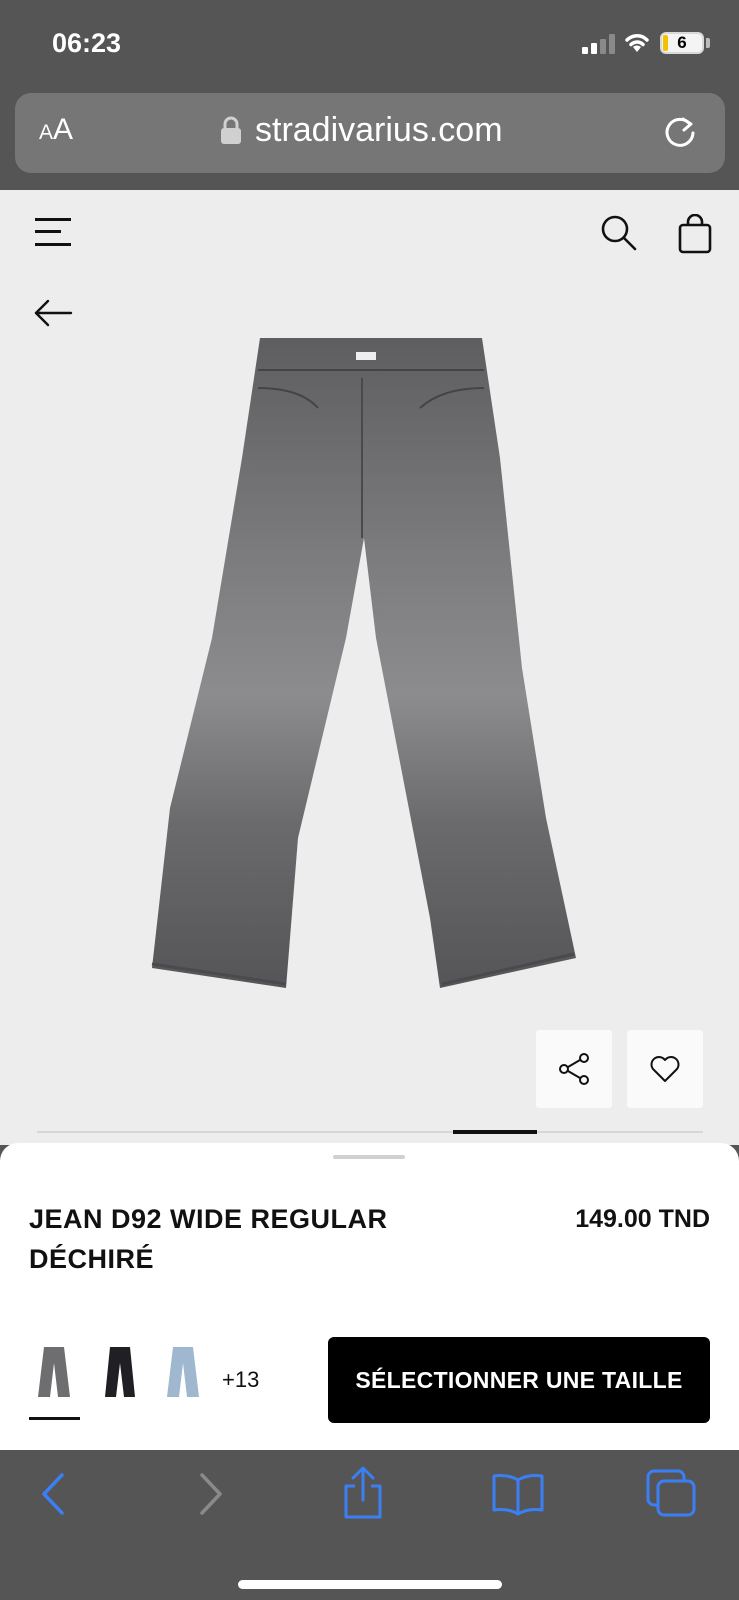 This screenshot has width=739, height=1600. I want to click on share-nav-icon, so click(363, 1493).